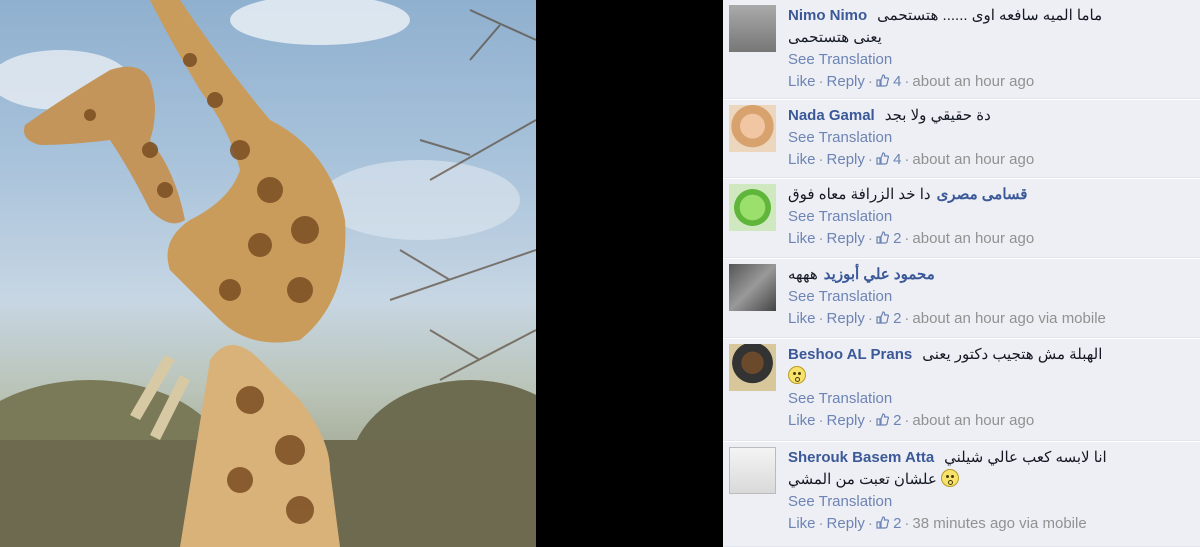 The width and height of the screenshot is (1200, 547). I want to click on comment-text-continued-row: علشان تعبت من المشي, so click(991, 480).